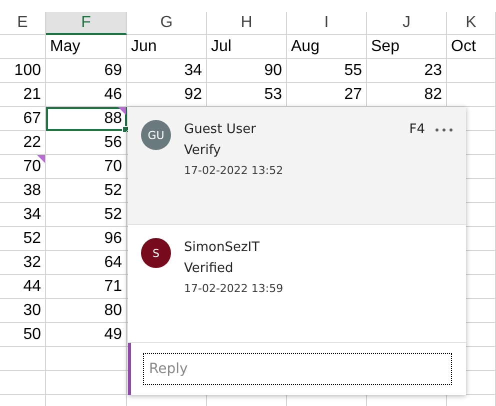  Describe the element at coordinates (220, 129) in the screenshot. I see `author-name: Guest User` at that location.